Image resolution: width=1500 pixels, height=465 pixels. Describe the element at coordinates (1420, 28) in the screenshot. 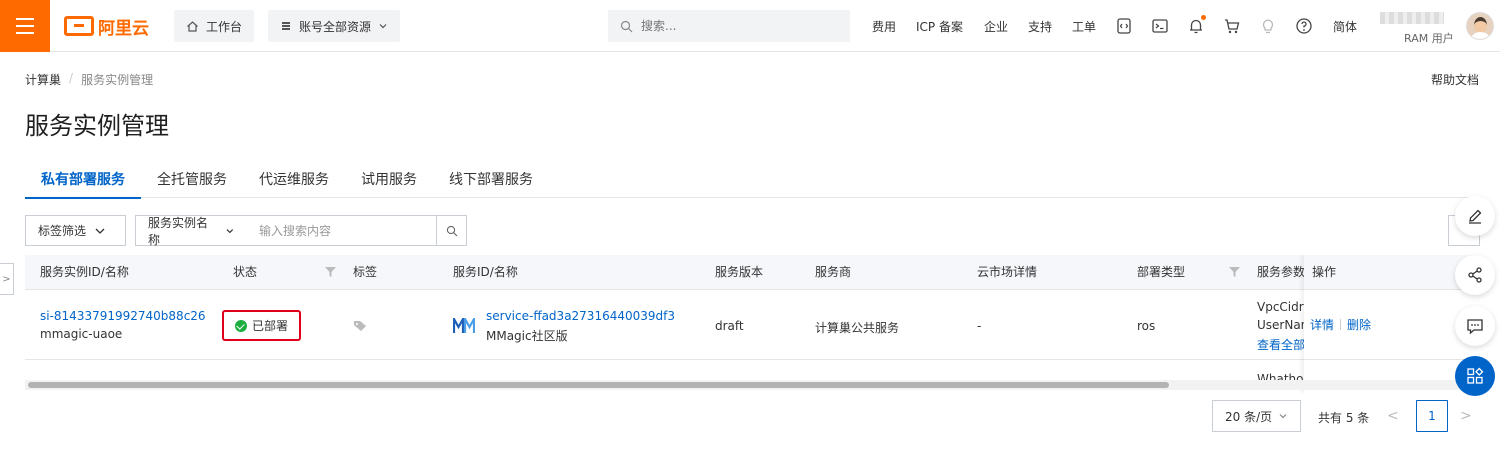

I see `user-menu: RAM 用户` at that location.